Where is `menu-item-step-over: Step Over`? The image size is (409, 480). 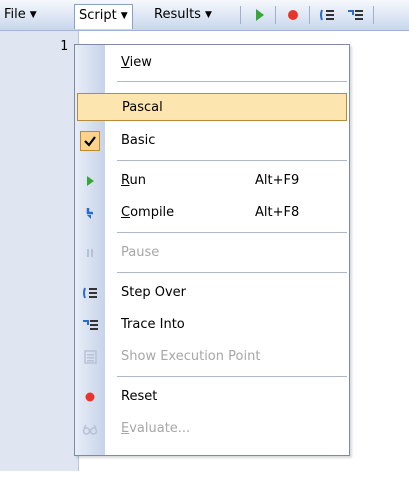 menu-item-step-over: Step Over is located at coordinates (212, 293).